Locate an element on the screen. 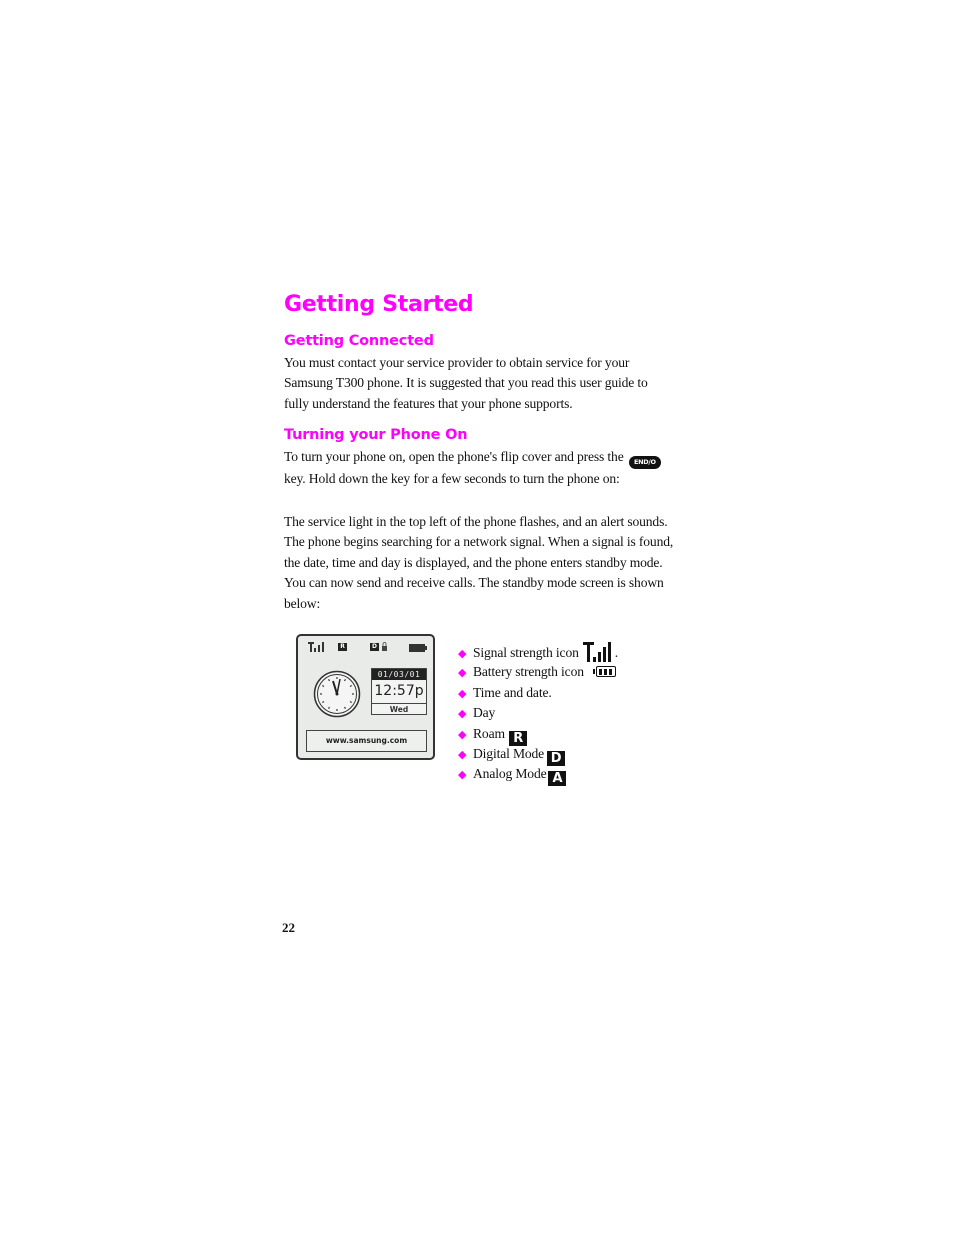 This screenshot has height=1235, width=954. day-display: Wed is located at coordinates (399, 709).